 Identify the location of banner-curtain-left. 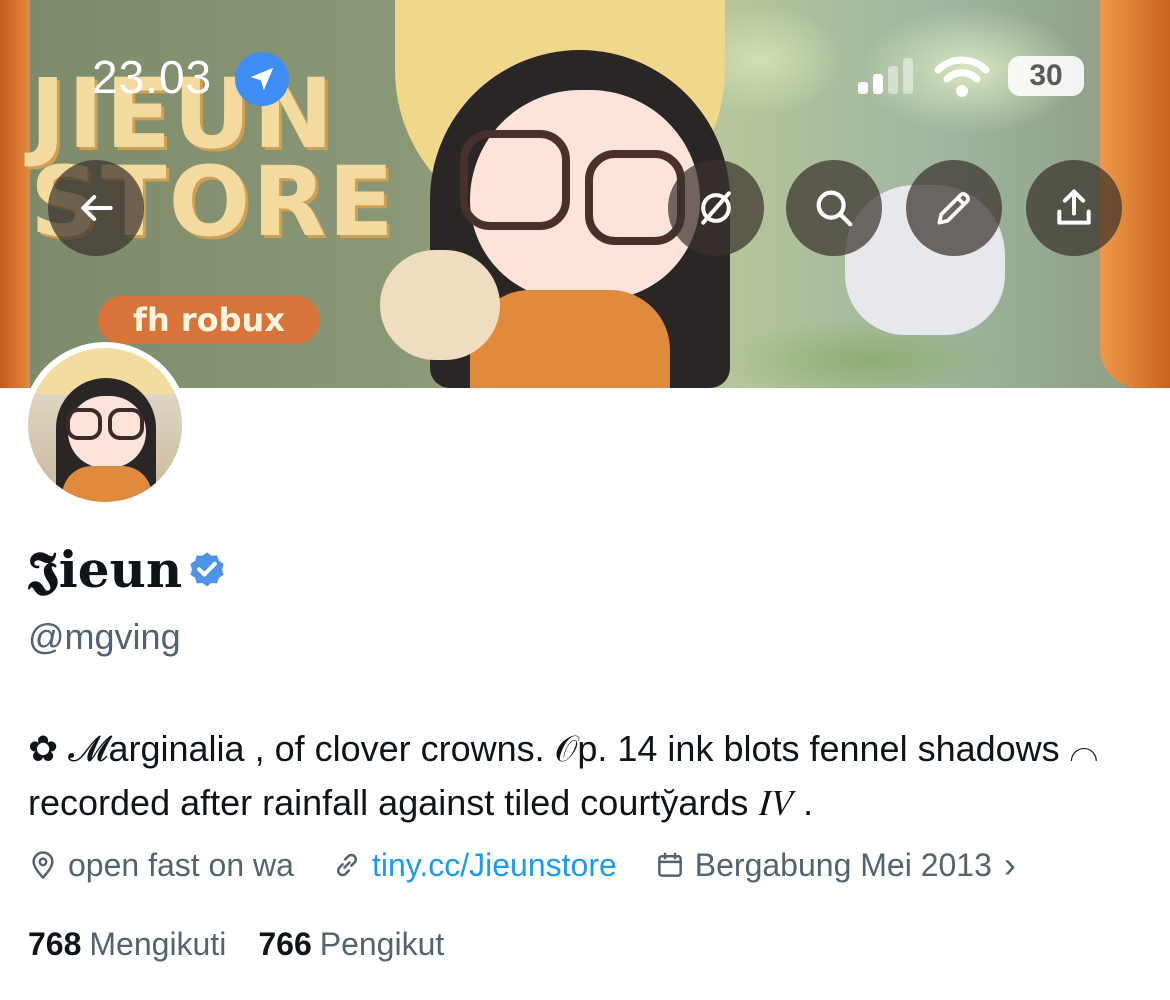
(15, 194).